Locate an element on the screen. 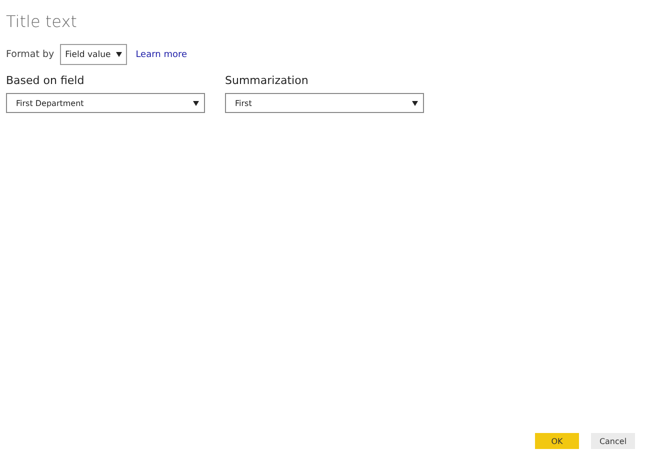 This screenshot has width=650, height=456. field-label: Based on field is located at coordinates (46, 80).